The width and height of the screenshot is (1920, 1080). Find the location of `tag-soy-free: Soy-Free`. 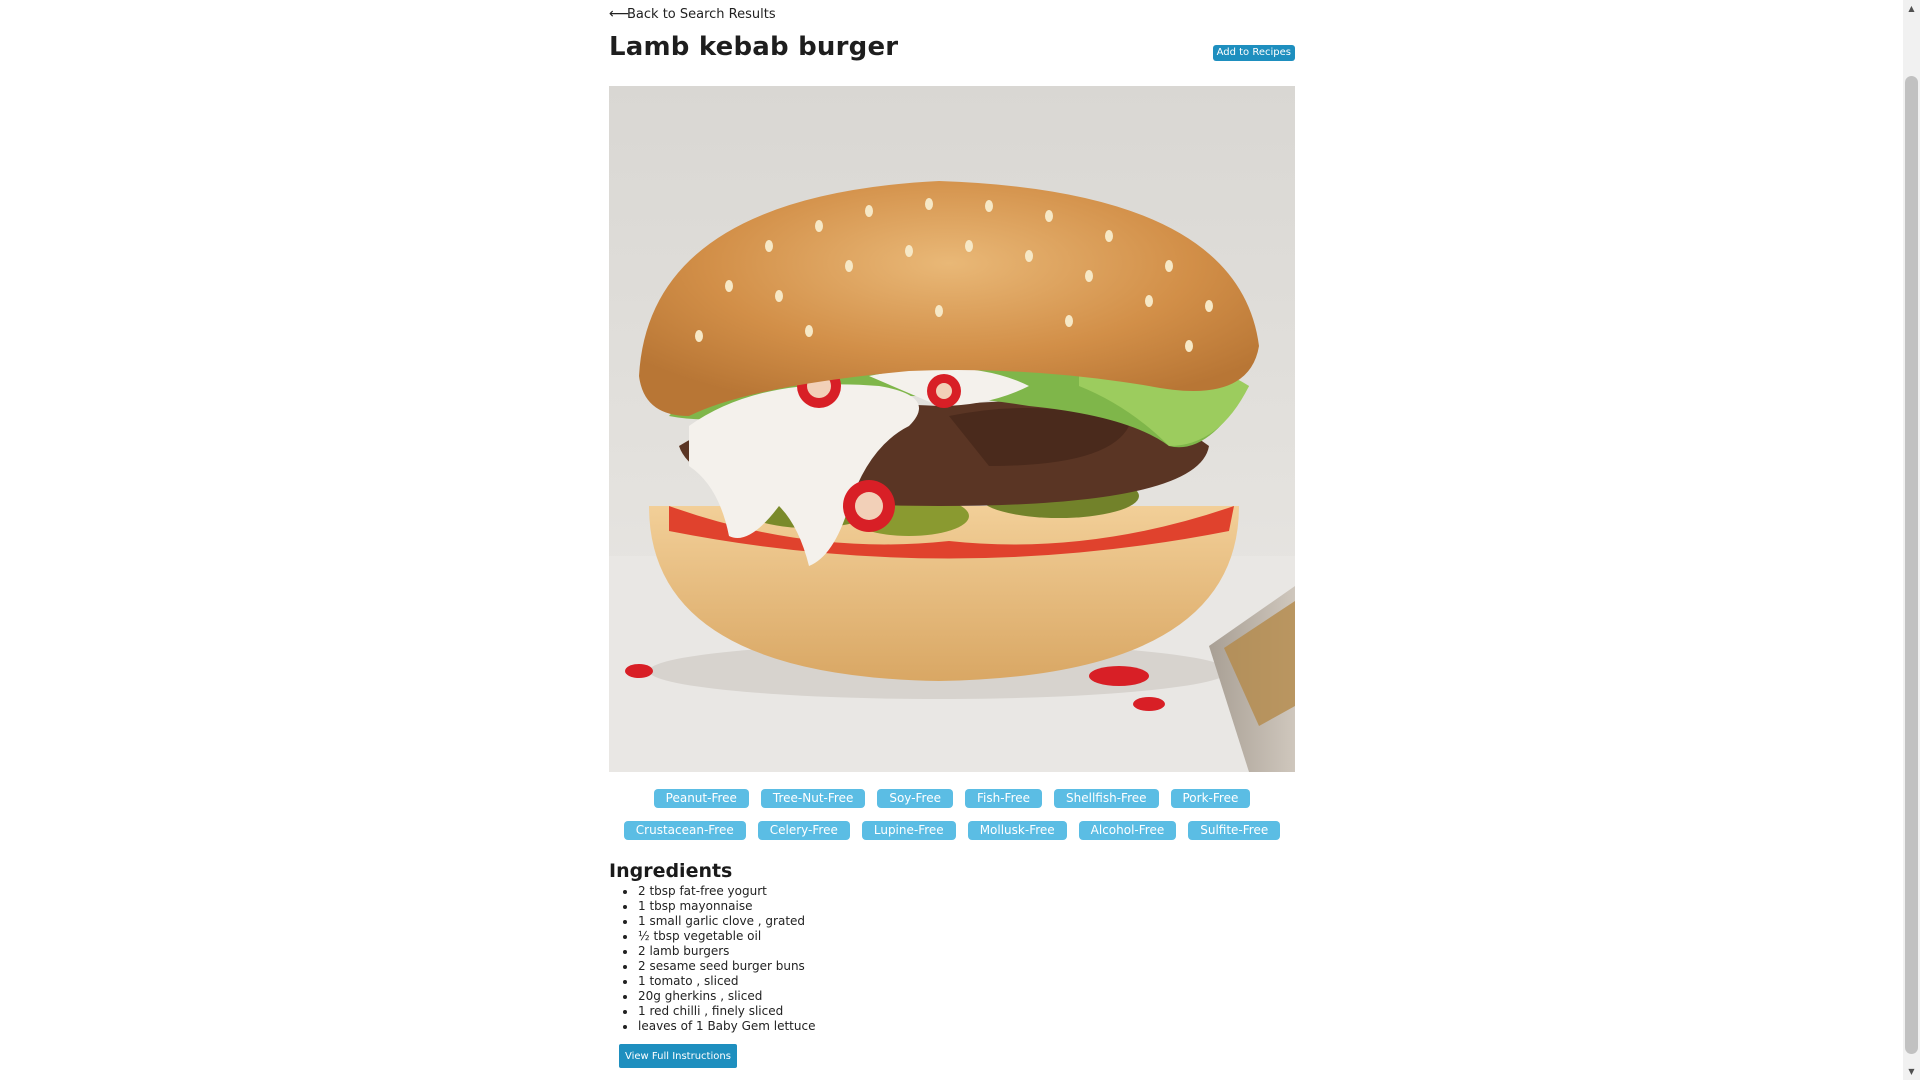

tag-soy-free: Soy-Free is located at coordinates (915, 798).